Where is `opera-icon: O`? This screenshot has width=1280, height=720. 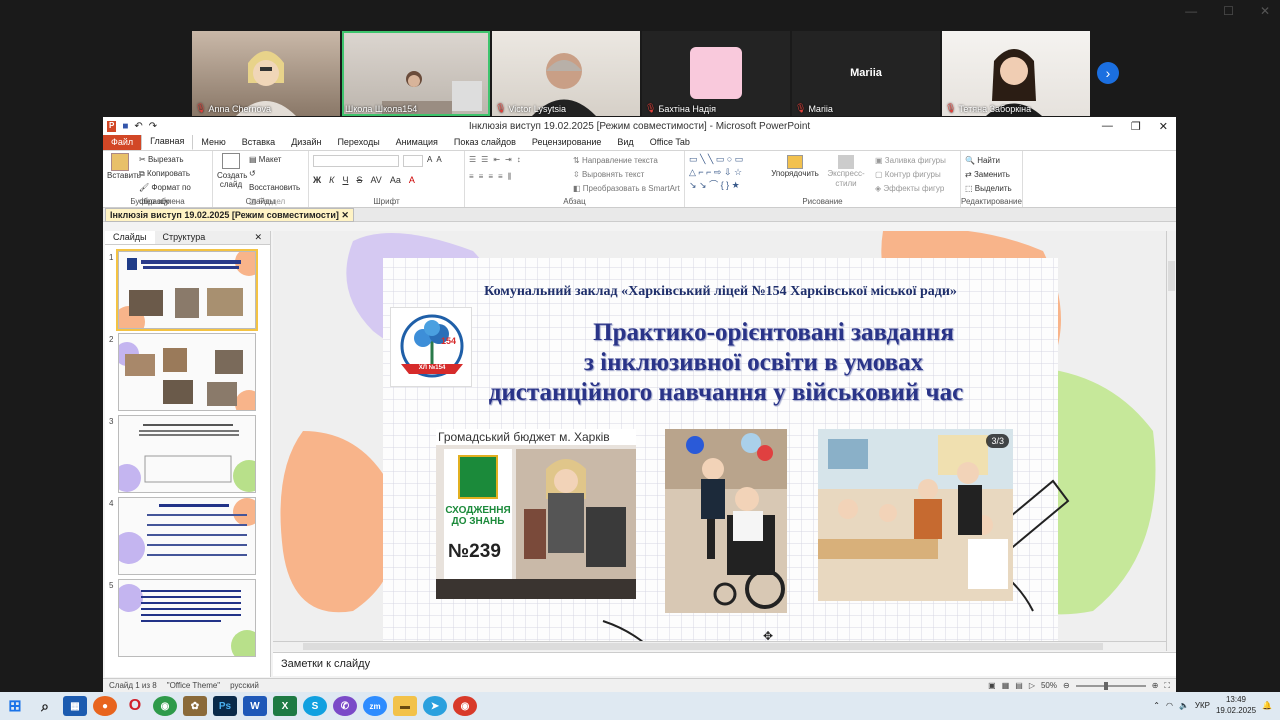
opera-icon: O is located at coordinates (135, 706).